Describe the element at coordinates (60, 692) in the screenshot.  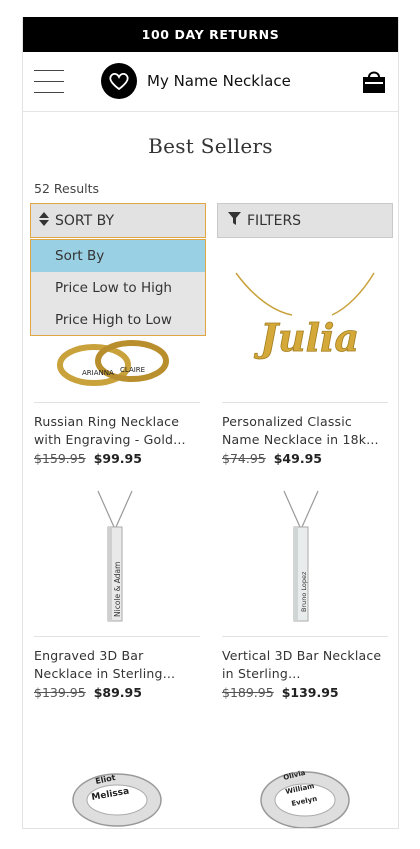
I see `original-price: $139.95` at that location.